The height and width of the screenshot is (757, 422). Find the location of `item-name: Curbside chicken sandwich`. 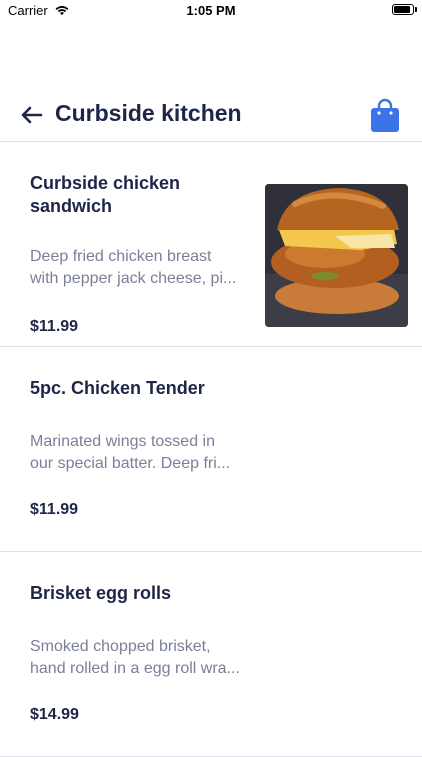

item-name: Curbside chicken sandwich is located at coordinates (105, 194).